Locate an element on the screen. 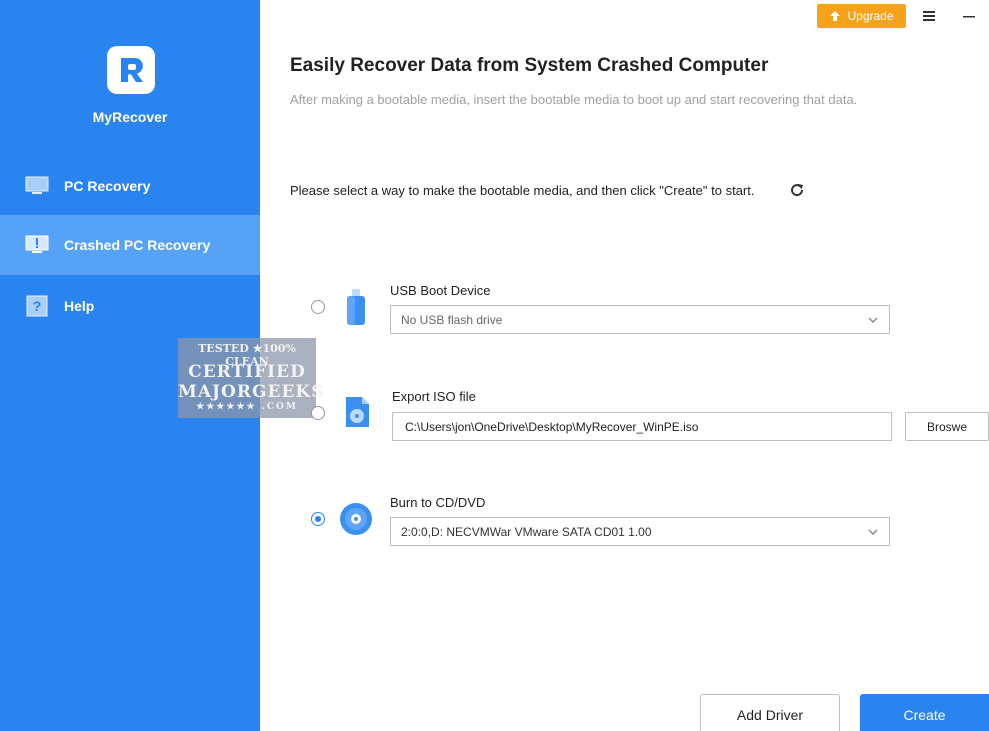 The width and height of the screenshot is (989, 731). menu-icon is located at coordinates (929, 16).